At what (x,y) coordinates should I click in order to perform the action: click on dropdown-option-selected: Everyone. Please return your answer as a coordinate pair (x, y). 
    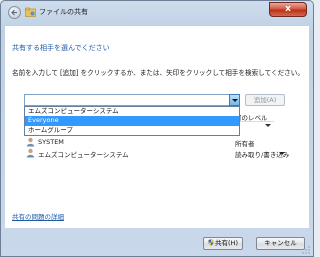
    Looking at the image, I should click on (132, 121).